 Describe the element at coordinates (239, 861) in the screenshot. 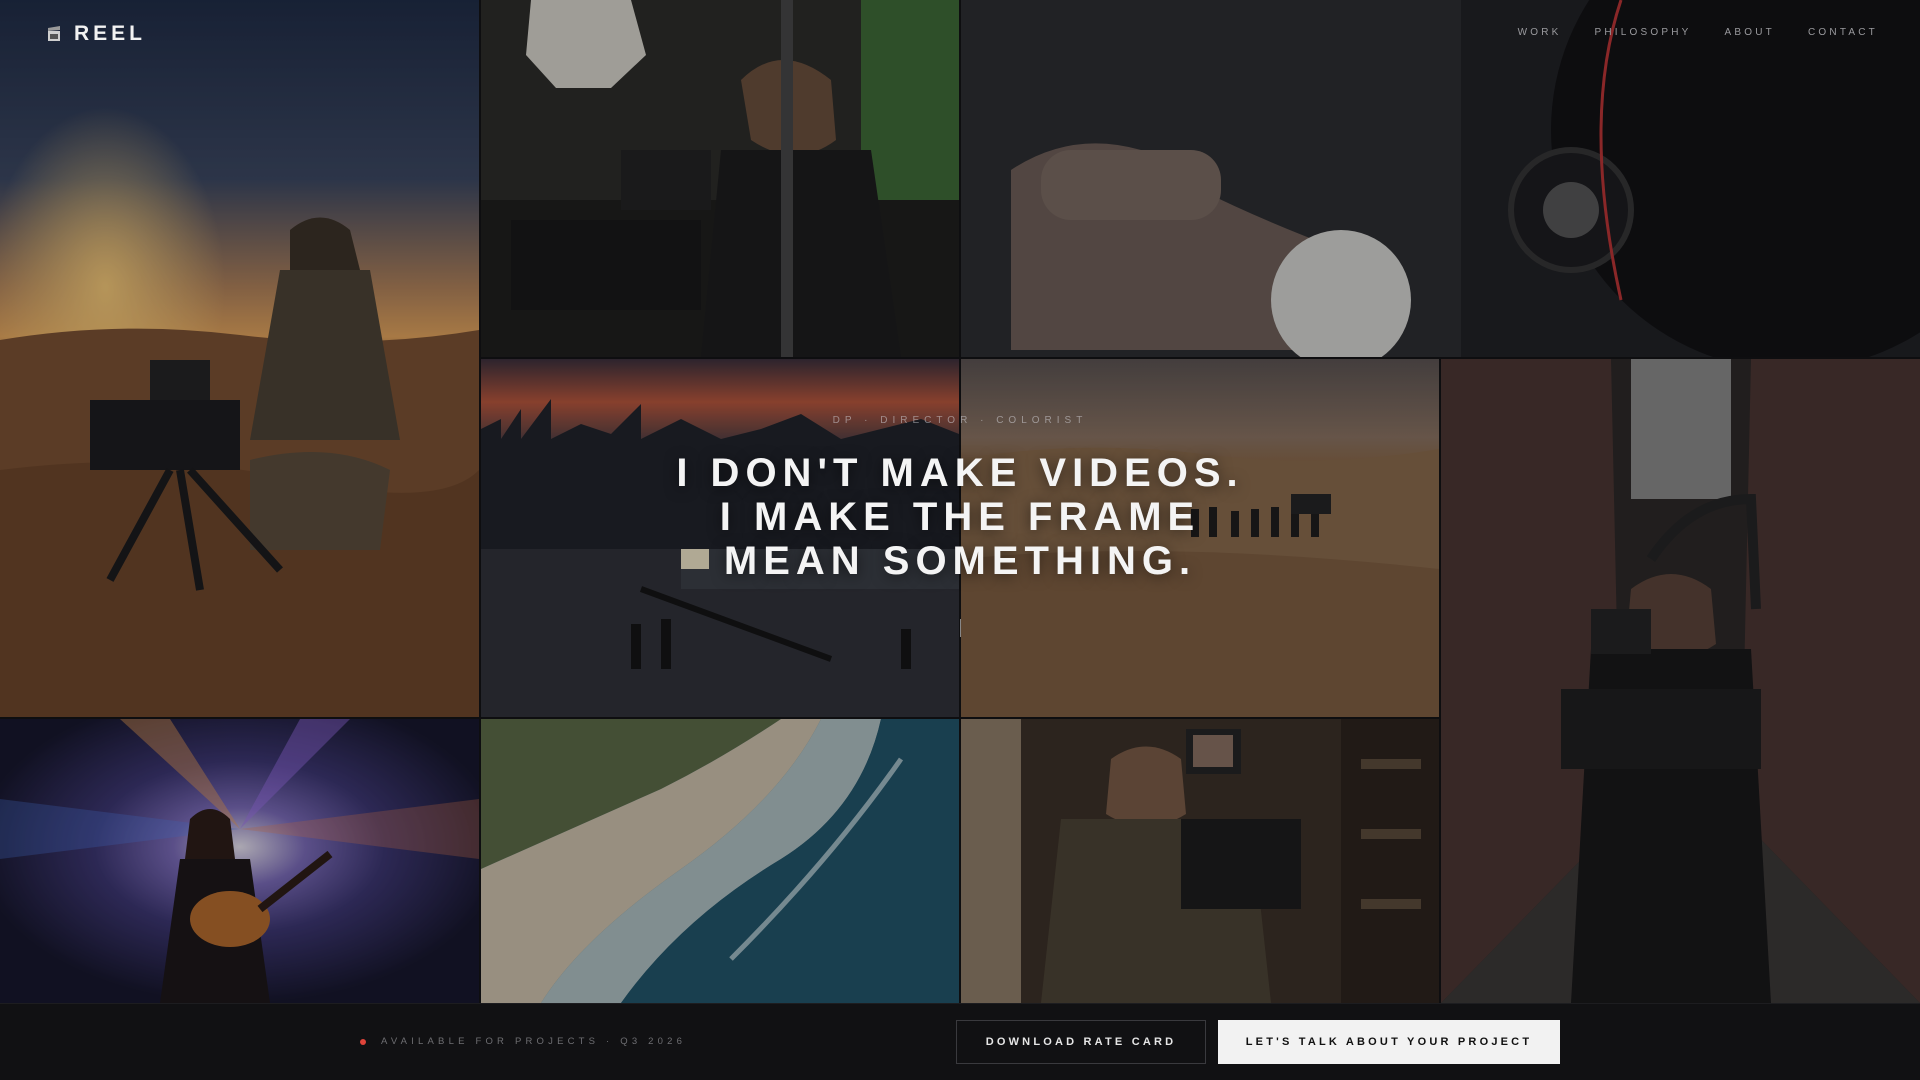

I see `photo-tile-guitarist-stage` at that location.